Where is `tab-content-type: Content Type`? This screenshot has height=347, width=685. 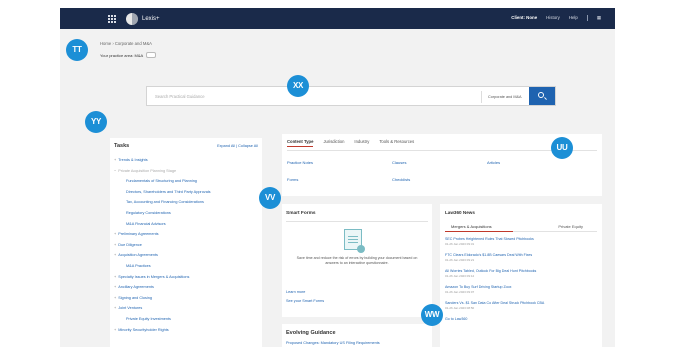 tab-content-type: Content Type is located at coordinates (300, 143).